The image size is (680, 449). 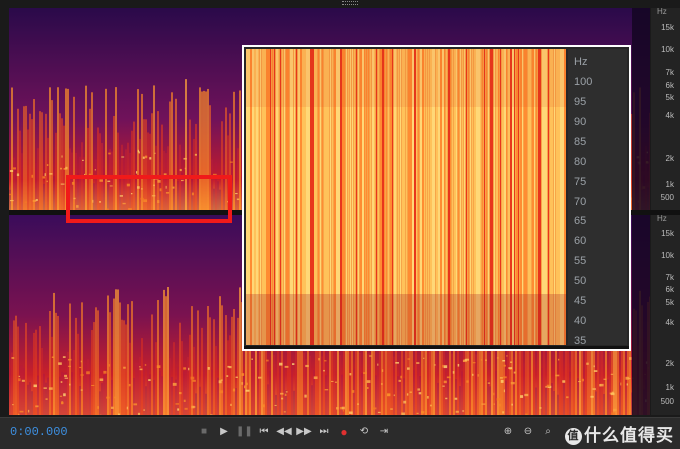 I want to click on zoom-axis-label: 55, so click(x=580, y=261).